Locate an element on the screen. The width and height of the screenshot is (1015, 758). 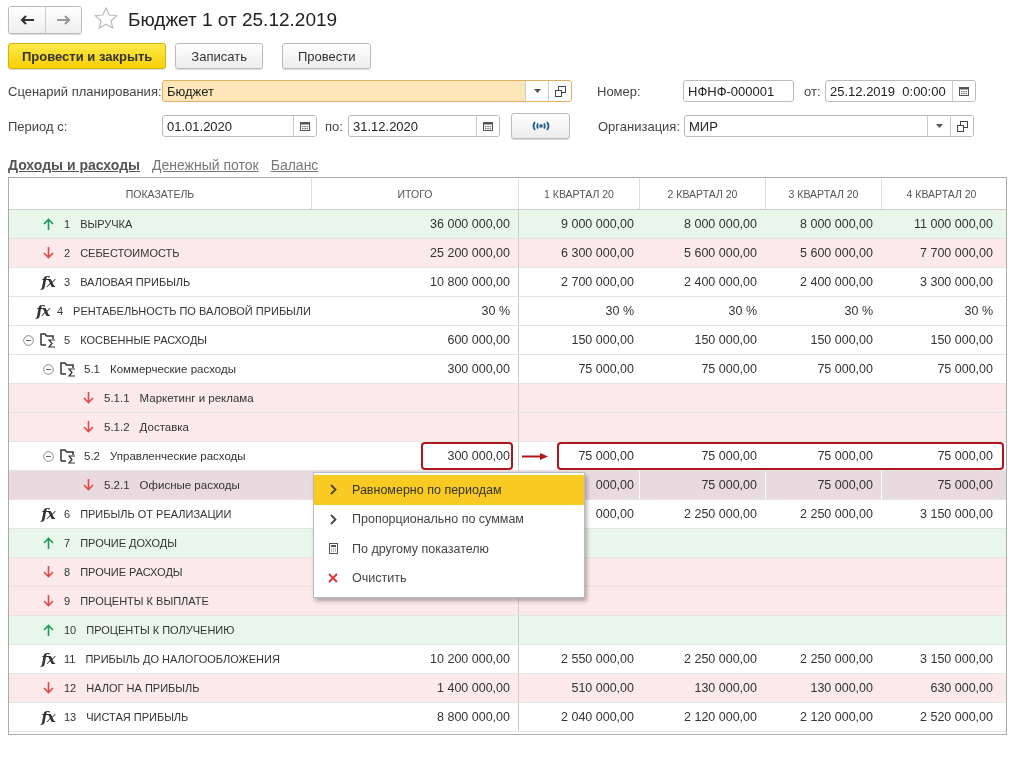
row-number: 5.1.1 is located at coordinates (117, 398).